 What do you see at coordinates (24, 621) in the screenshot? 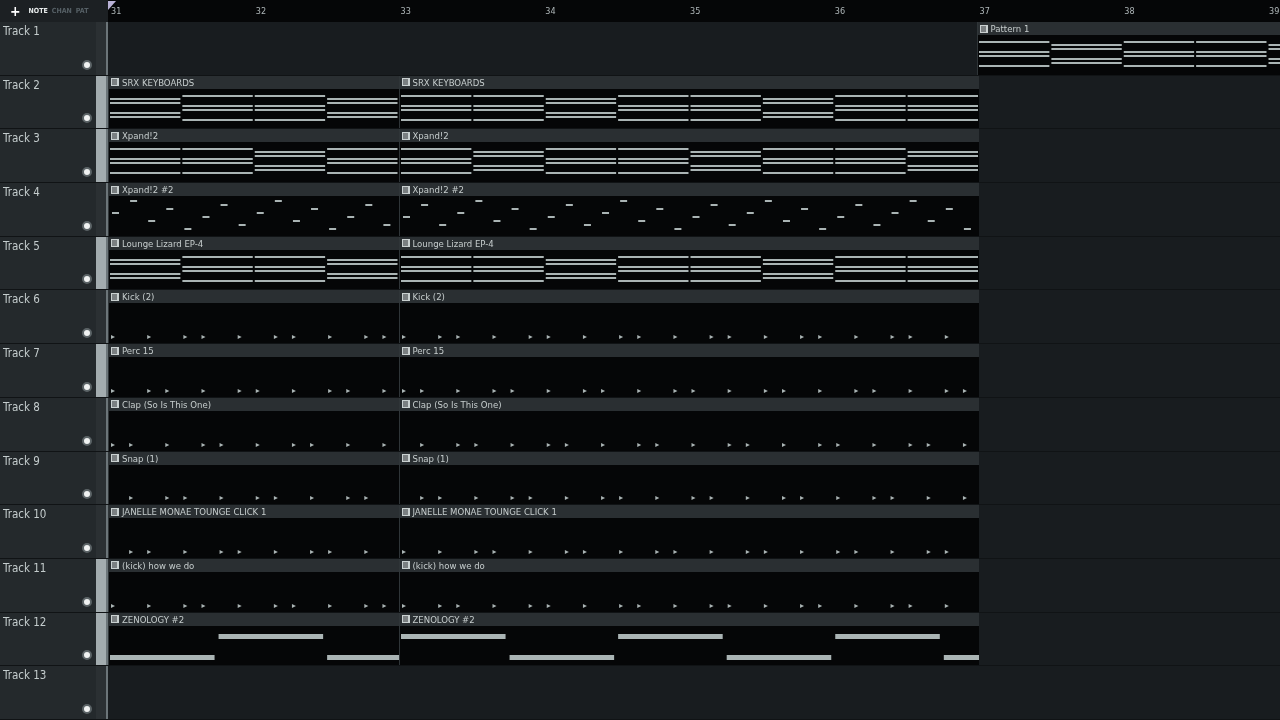
I see `track-name: Track 12` at bounding box center [24, 621].